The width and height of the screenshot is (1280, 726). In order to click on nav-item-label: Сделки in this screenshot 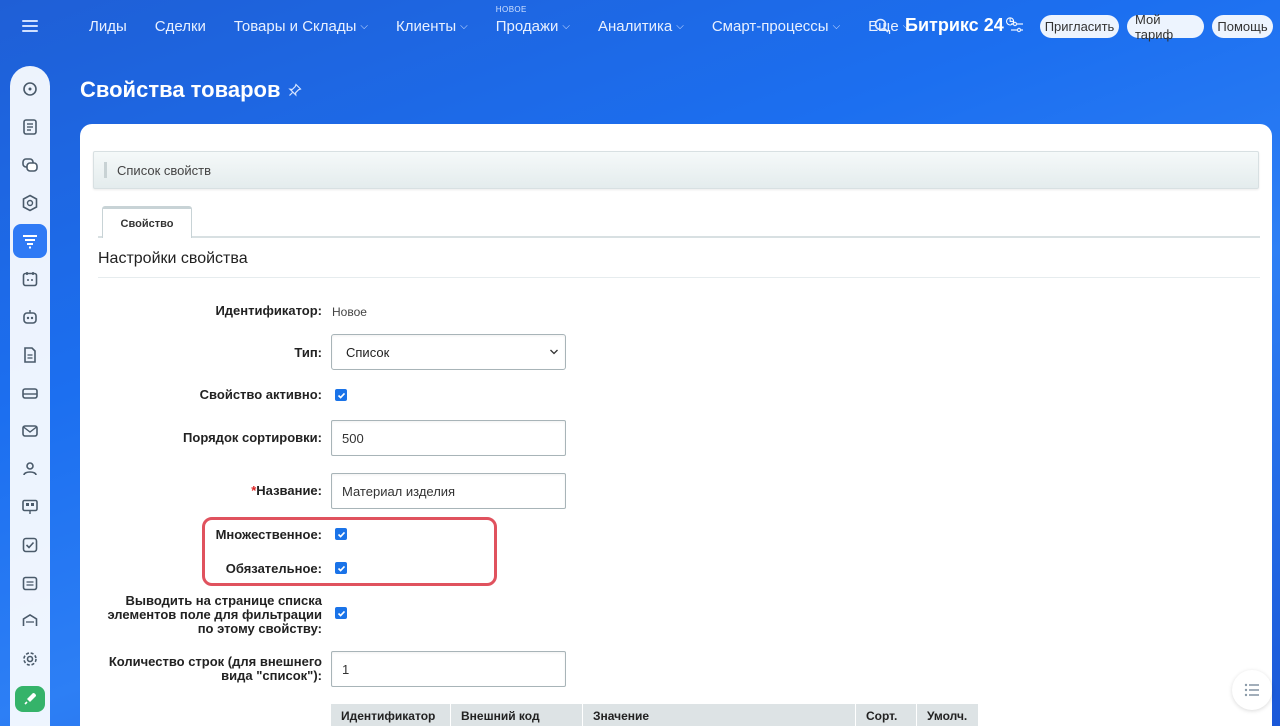, I will do `click(180, 26)`.